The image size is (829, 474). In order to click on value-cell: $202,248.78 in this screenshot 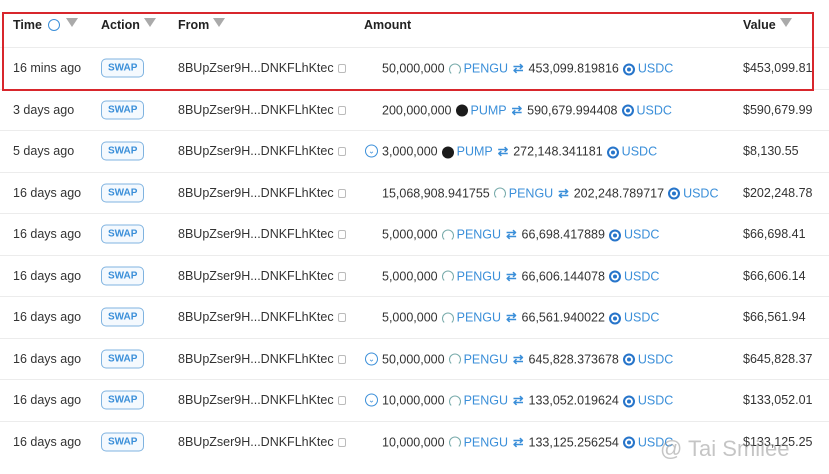, I will do `click(778, 192)`.